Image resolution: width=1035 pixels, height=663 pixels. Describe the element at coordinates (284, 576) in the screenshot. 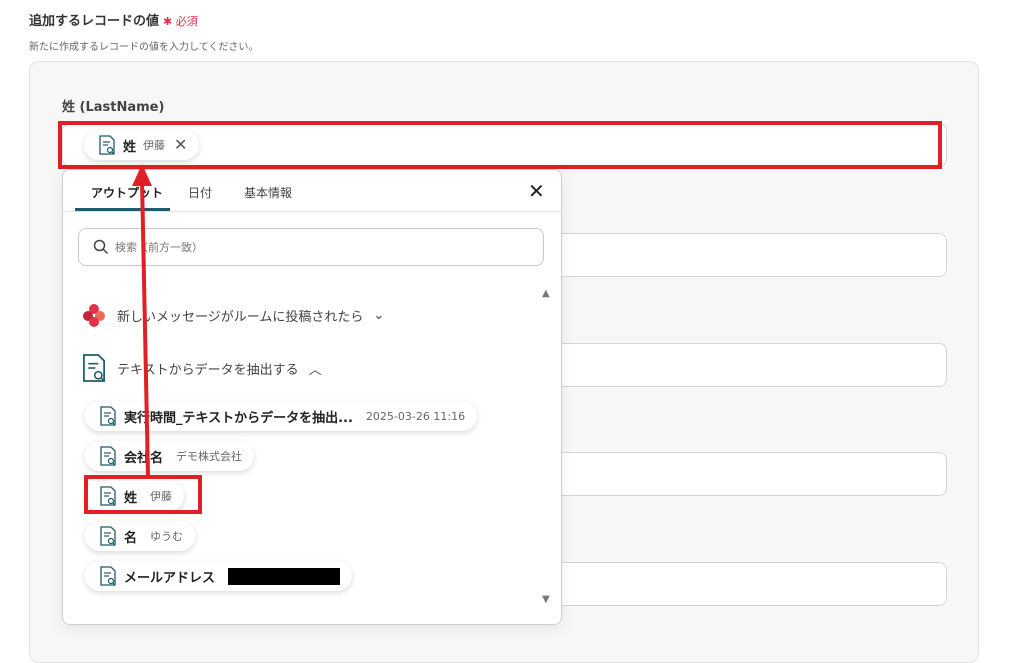

I see `redacted-value` at that location.